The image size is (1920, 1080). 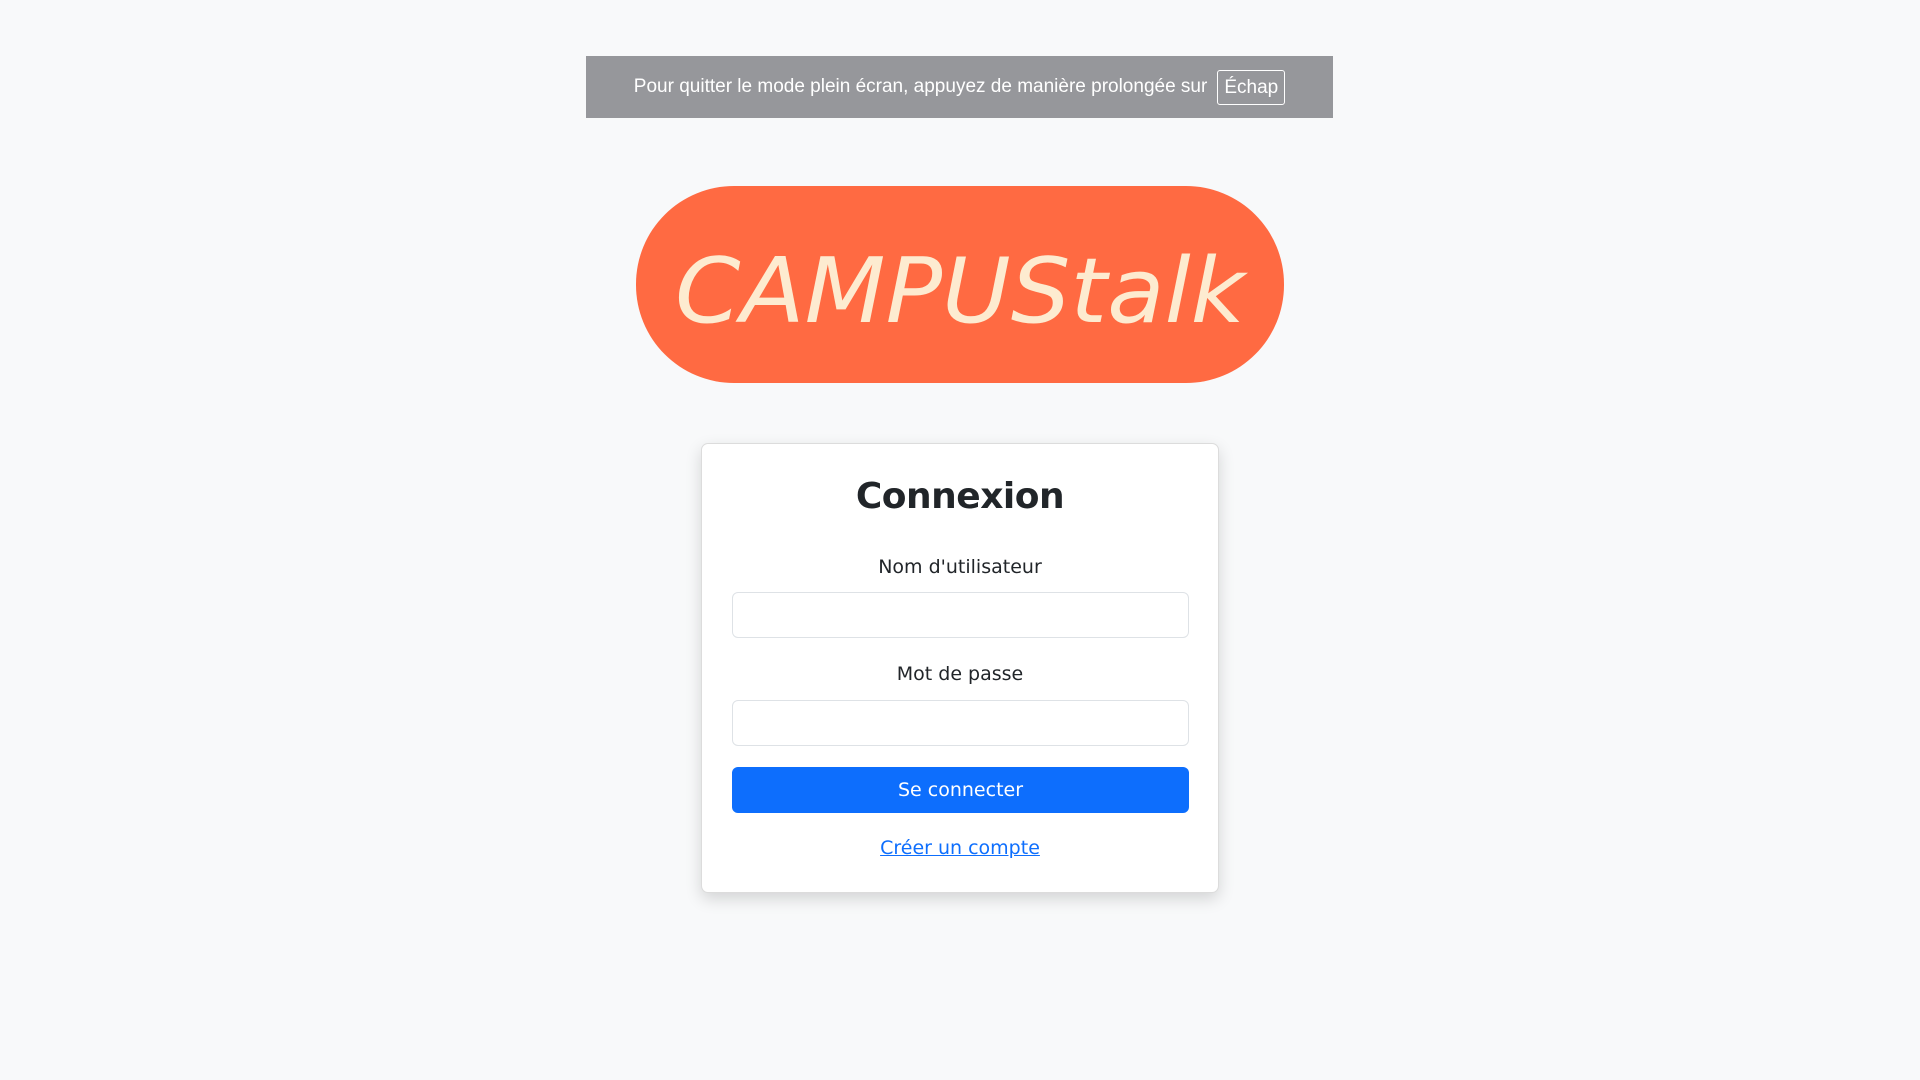 What do you see at coordinates (960, 615) in the screenshot?
I see `username-input` at bounding box center [960, 615].